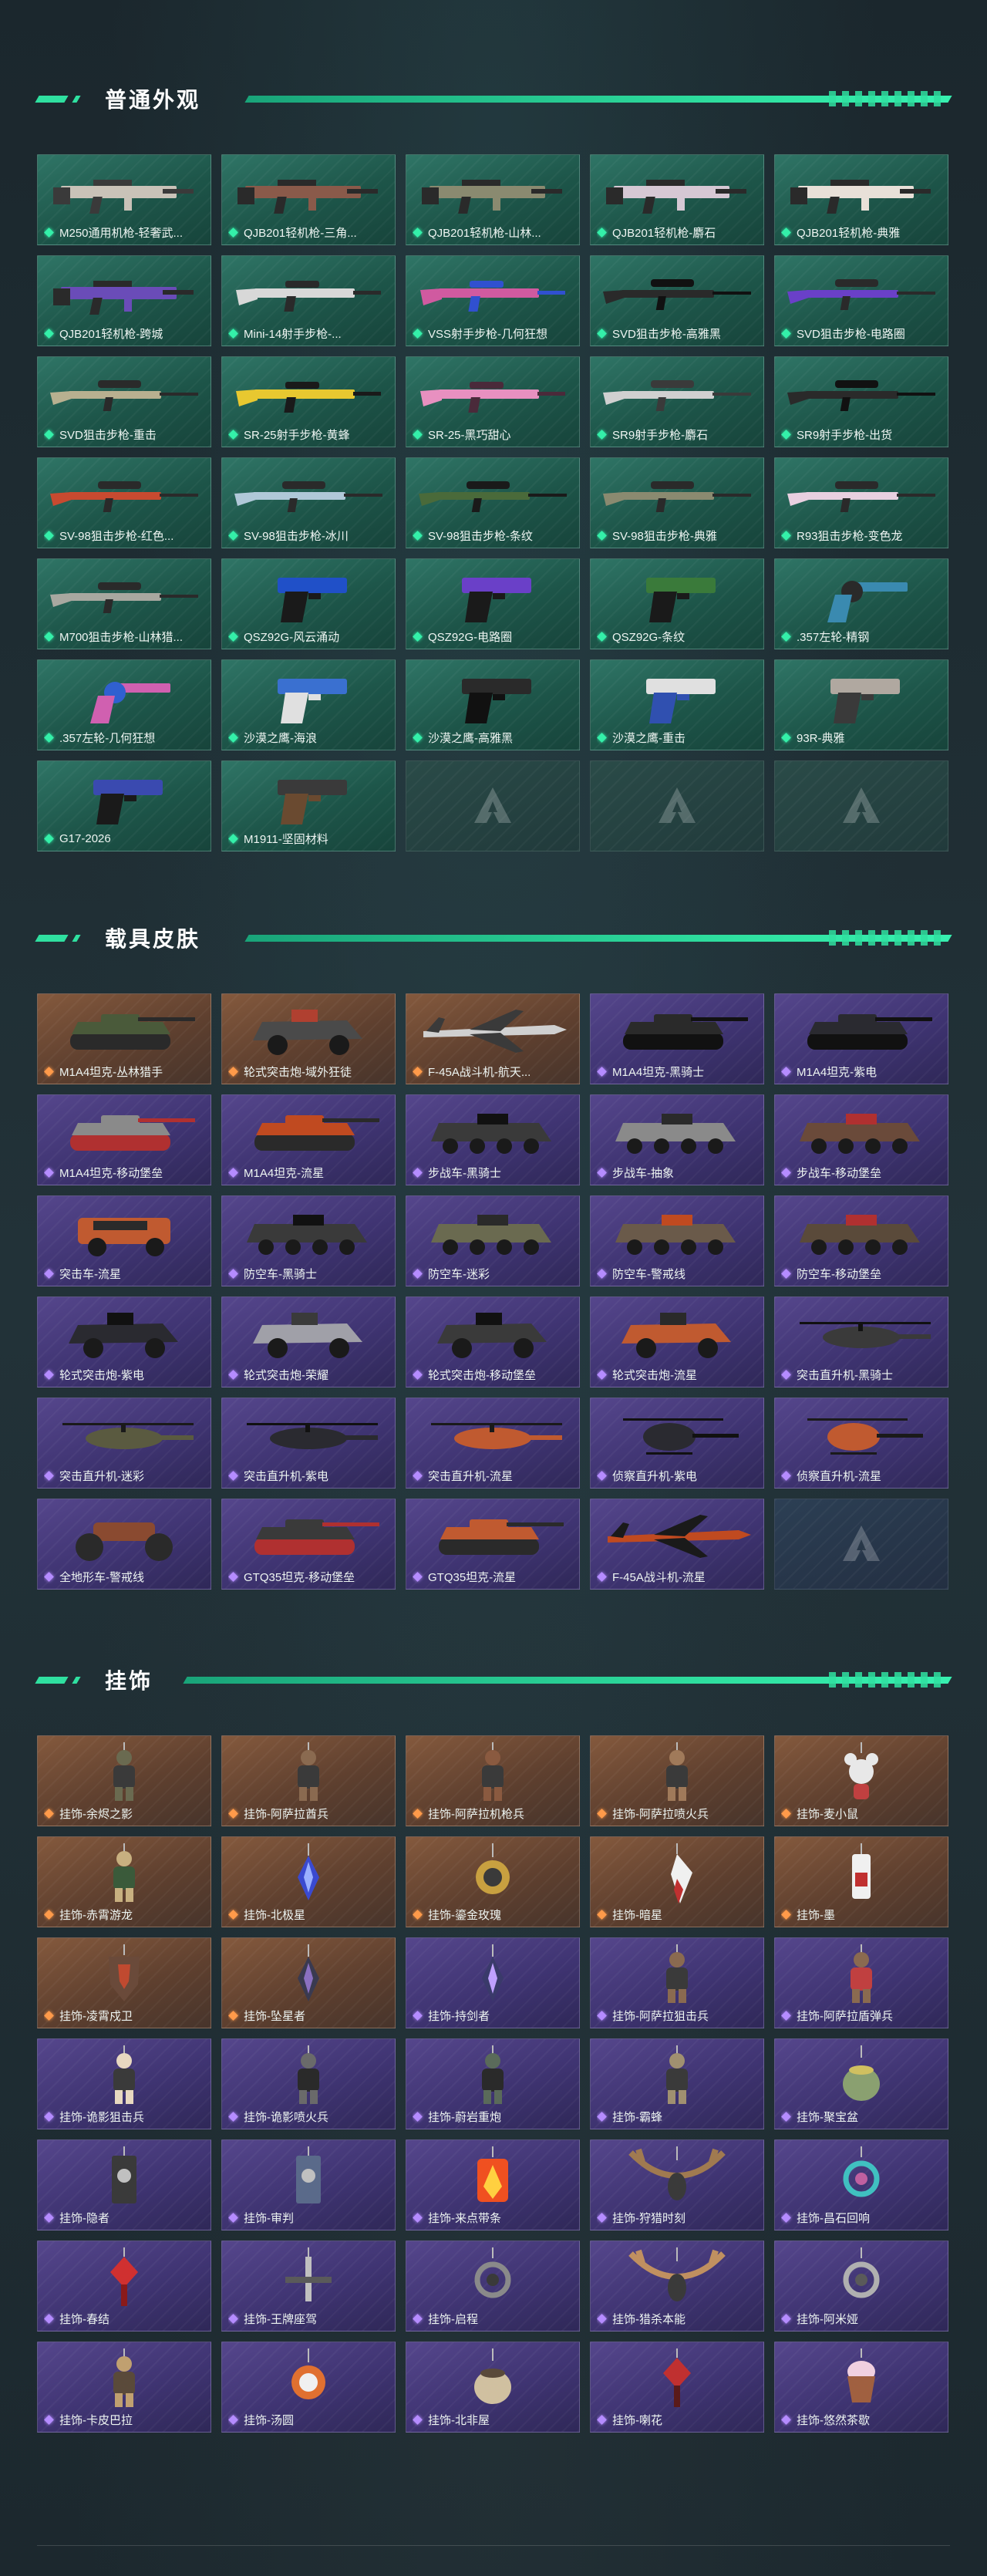 Image resolution: width=987 pixels, height=2576 pixels. I want to click on item-card: 轮式突击炮-流星, so click(677, 1341).